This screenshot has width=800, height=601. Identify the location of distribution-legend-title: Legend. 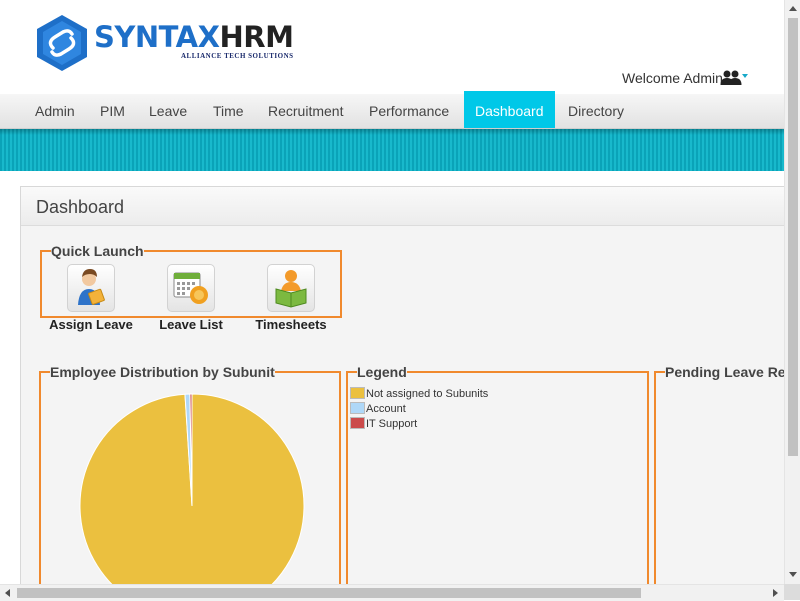
(382, 372).